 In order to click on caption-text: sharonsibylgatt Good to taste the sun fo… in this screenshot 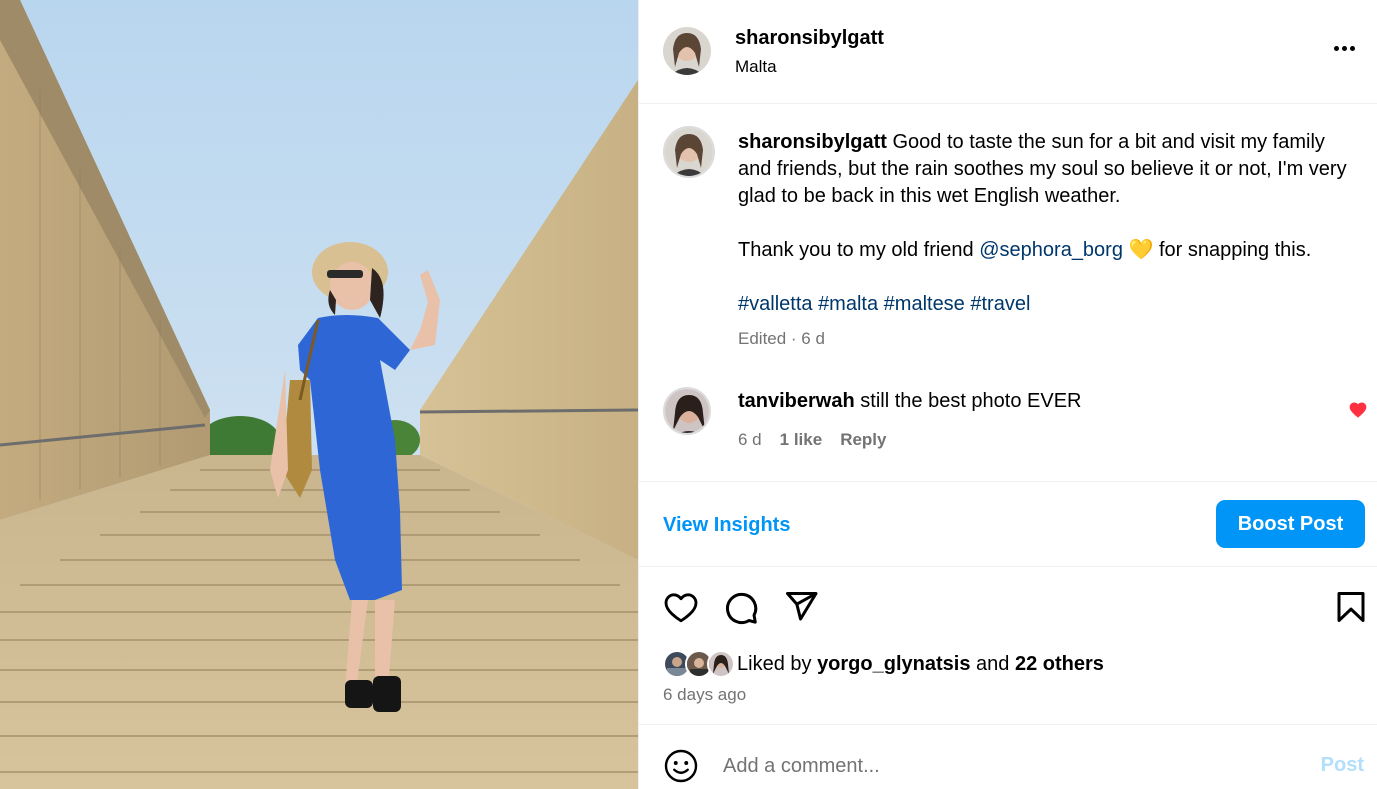, I will do `click(1048, 223)`.